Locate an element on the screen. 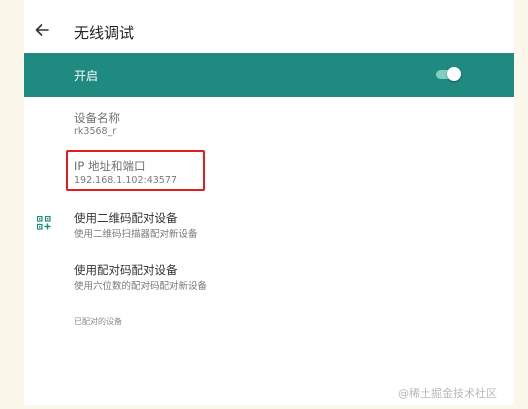 The height and width of the screenshot is (409, 528). wireless-debugging-switch is located at coordinates (448, 74).